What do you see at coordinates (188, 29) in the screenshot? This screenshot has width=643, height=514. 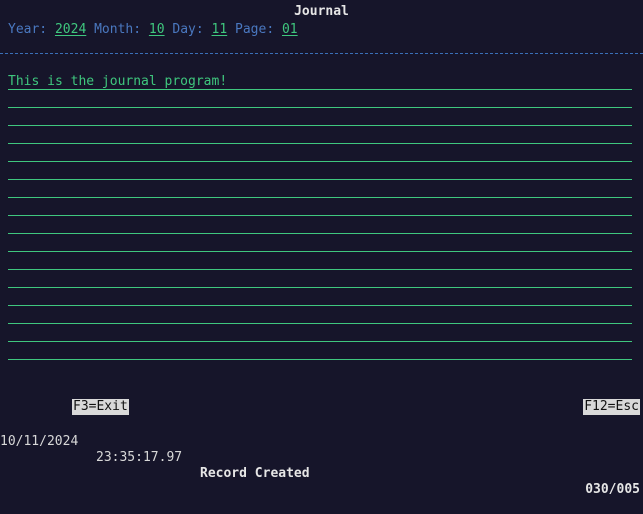 I see `day-label: Day:` at bounding box center [188, 29].